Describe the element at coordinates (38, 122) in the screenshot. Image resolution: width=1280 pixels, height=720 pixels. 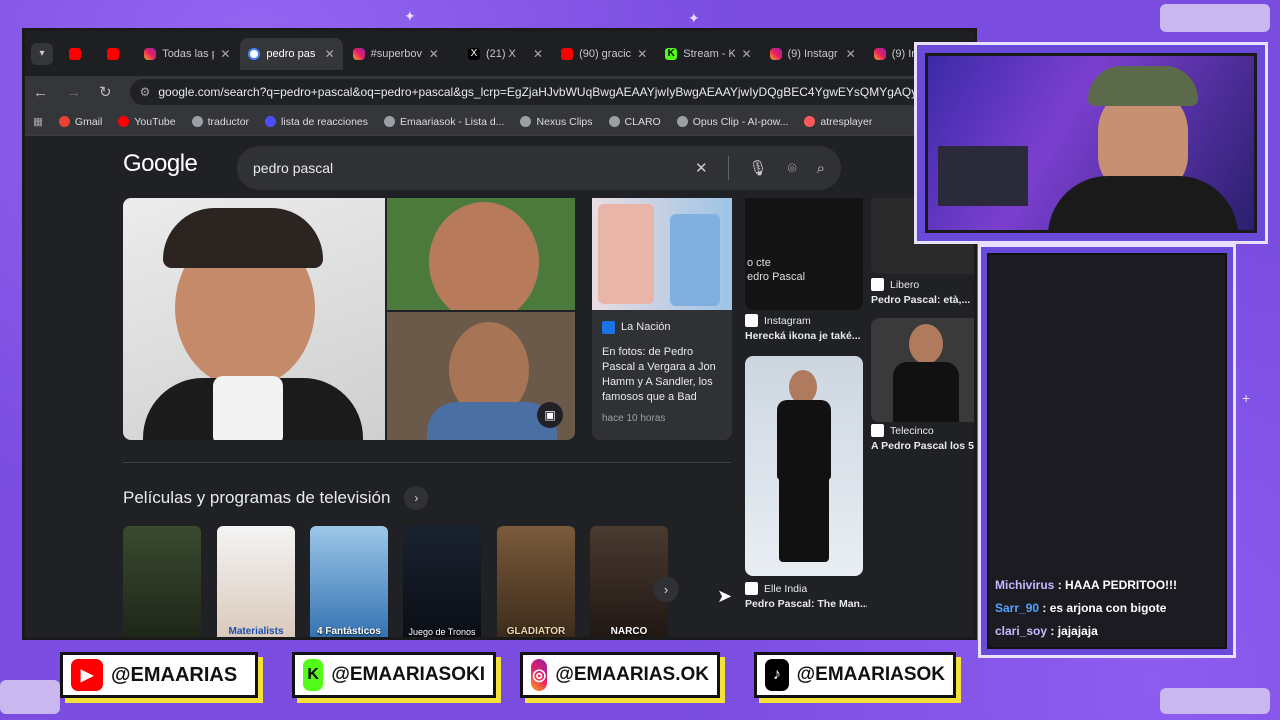
I see `apps-grid-icon: ▦` at that location.